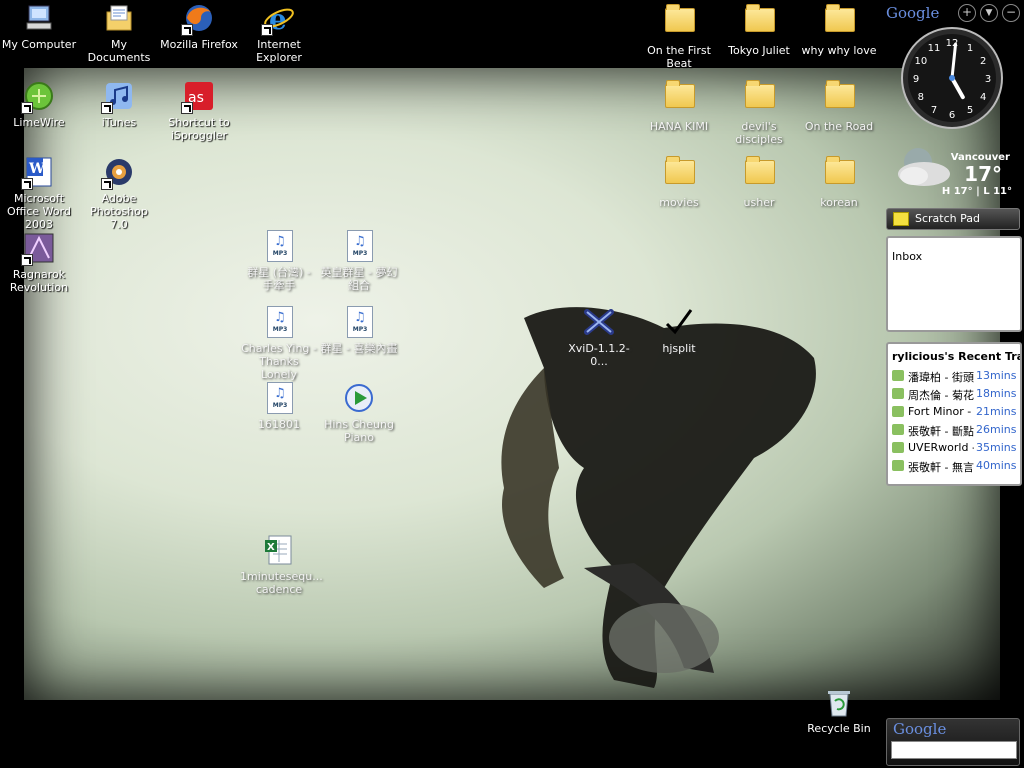  Describe the element at coordinates (934, 110) in the screenshot. I see `clock-number: 7` at that location.